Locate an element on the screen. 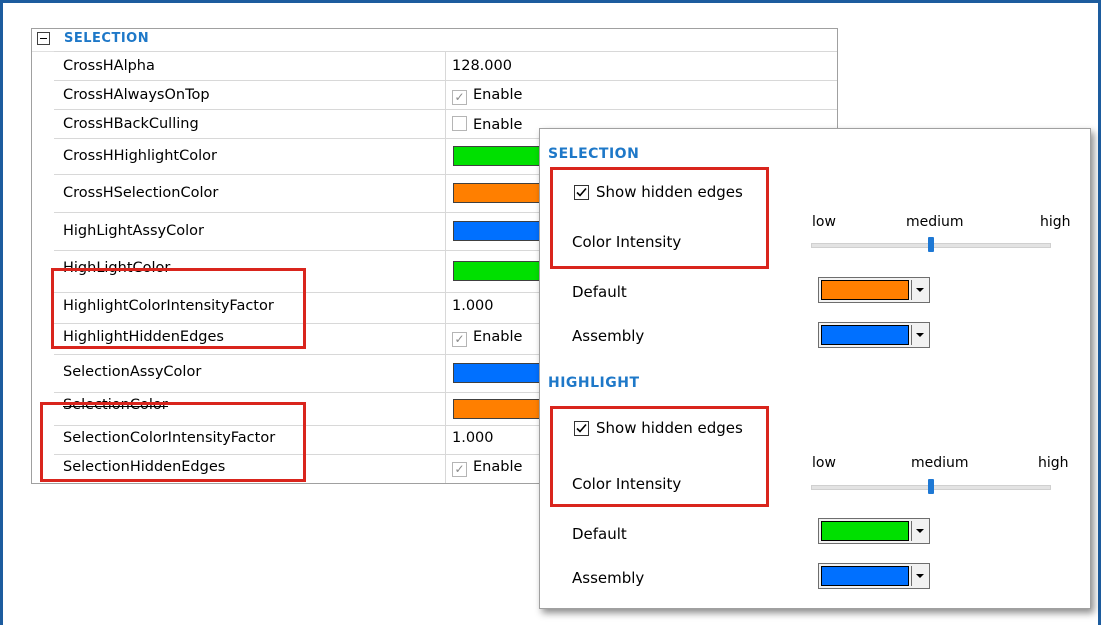 The image size is (1101, 625). property-name: HighlightColorIntensityFactor is located at coordinates (168, 306).